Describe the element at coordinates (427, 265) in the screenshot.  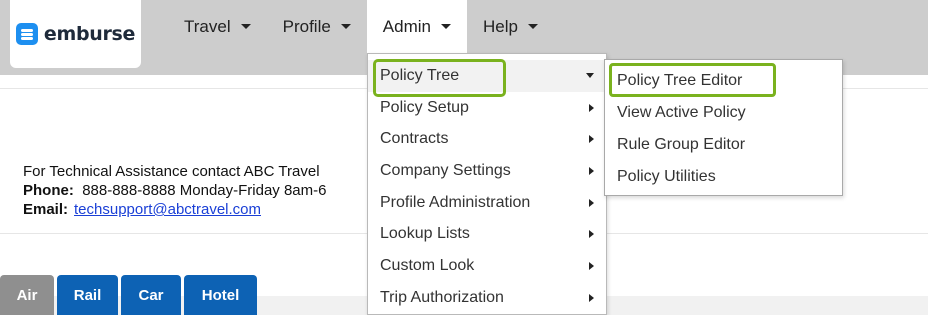
I see `menu-item-label: Custom Look` at that location.